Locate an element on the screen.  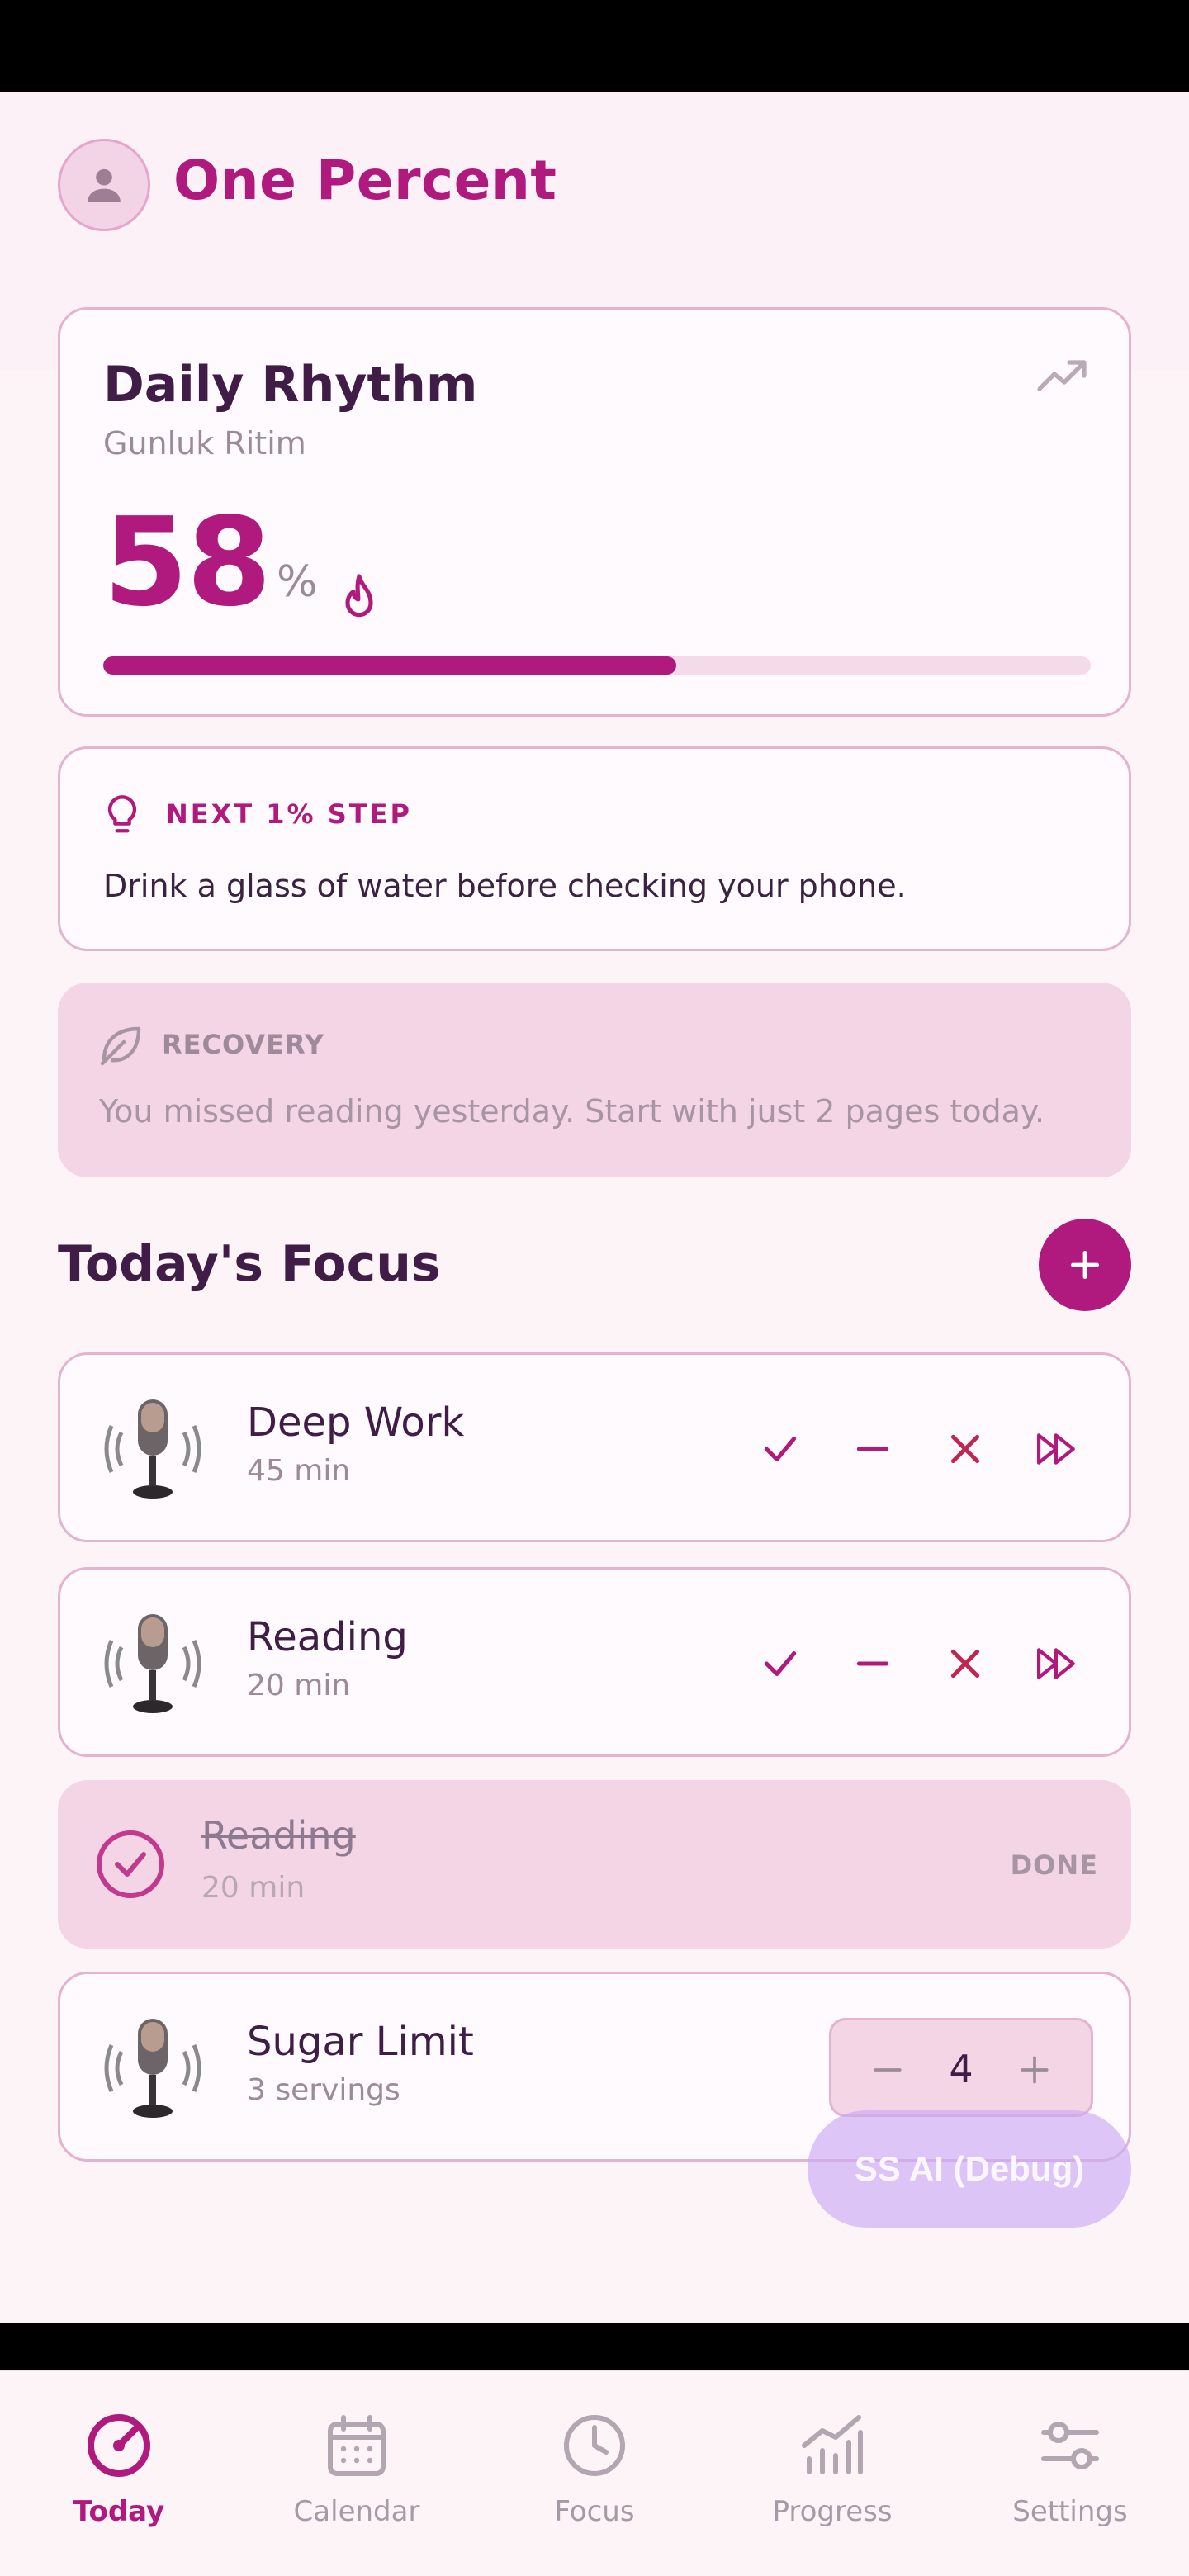
rhythm-subtitle: Gunluk Ritim is located at coordinates (204, 443).